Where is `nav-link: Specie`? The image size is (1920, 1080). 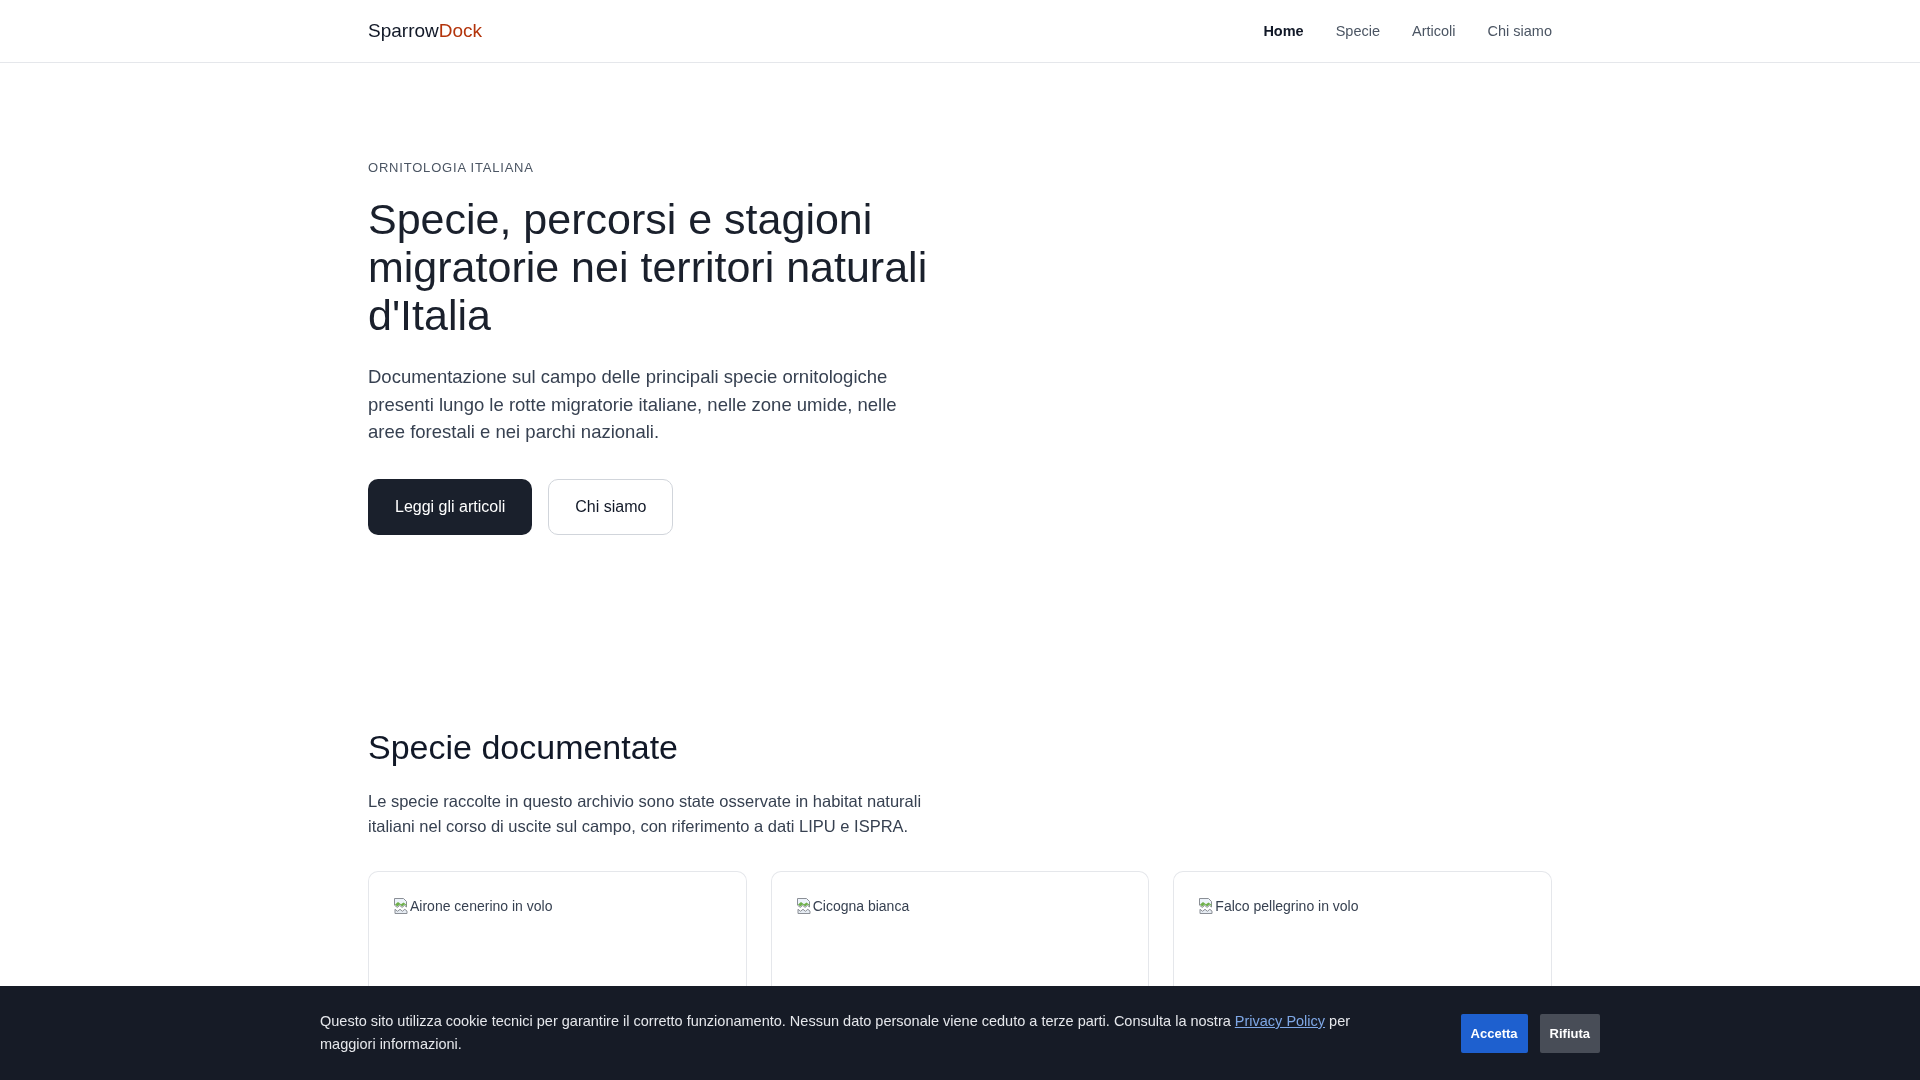 nav-link: Specie is located at coordinates (1357, 31).